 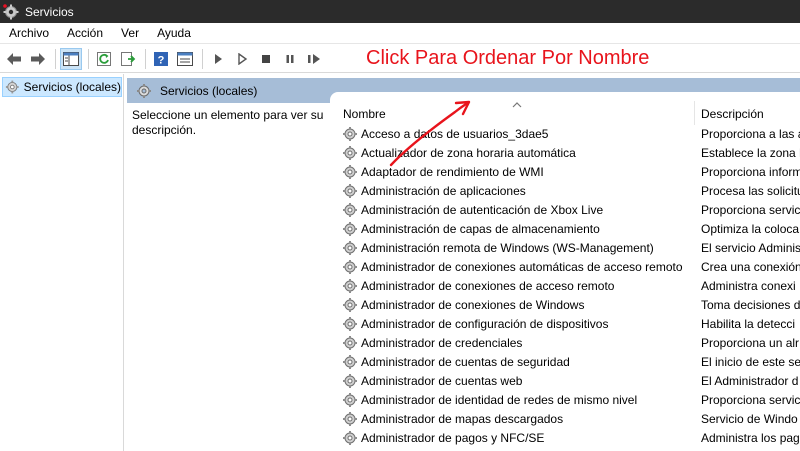 I want to click on column-header-name: Nombre, so click(x=364, y=113).